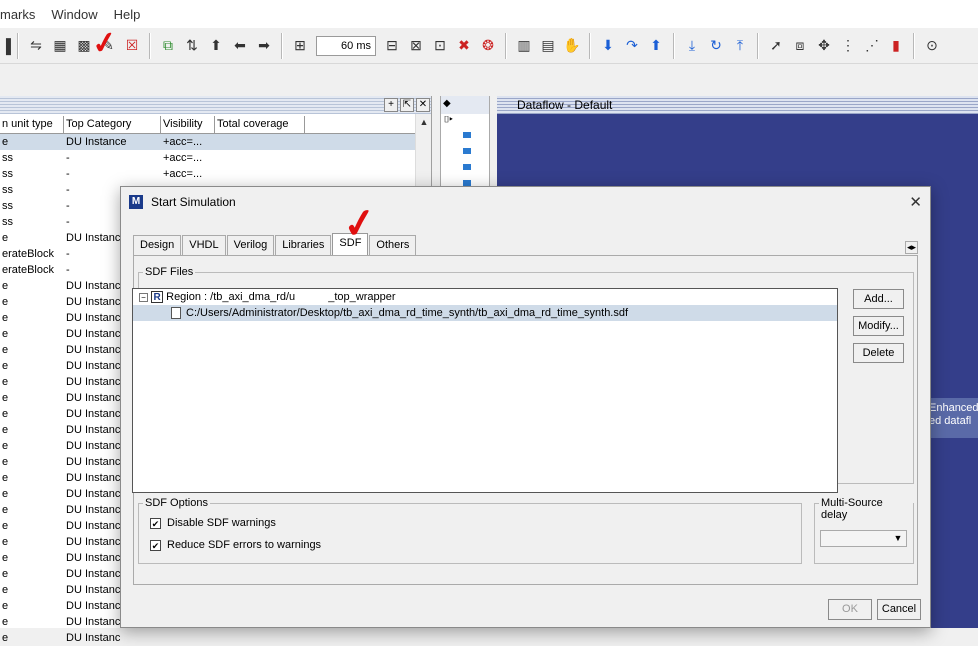 The height and width of the screenshot is (646, 978). I want to click on redo-icon: ↷, so click(632, 46).